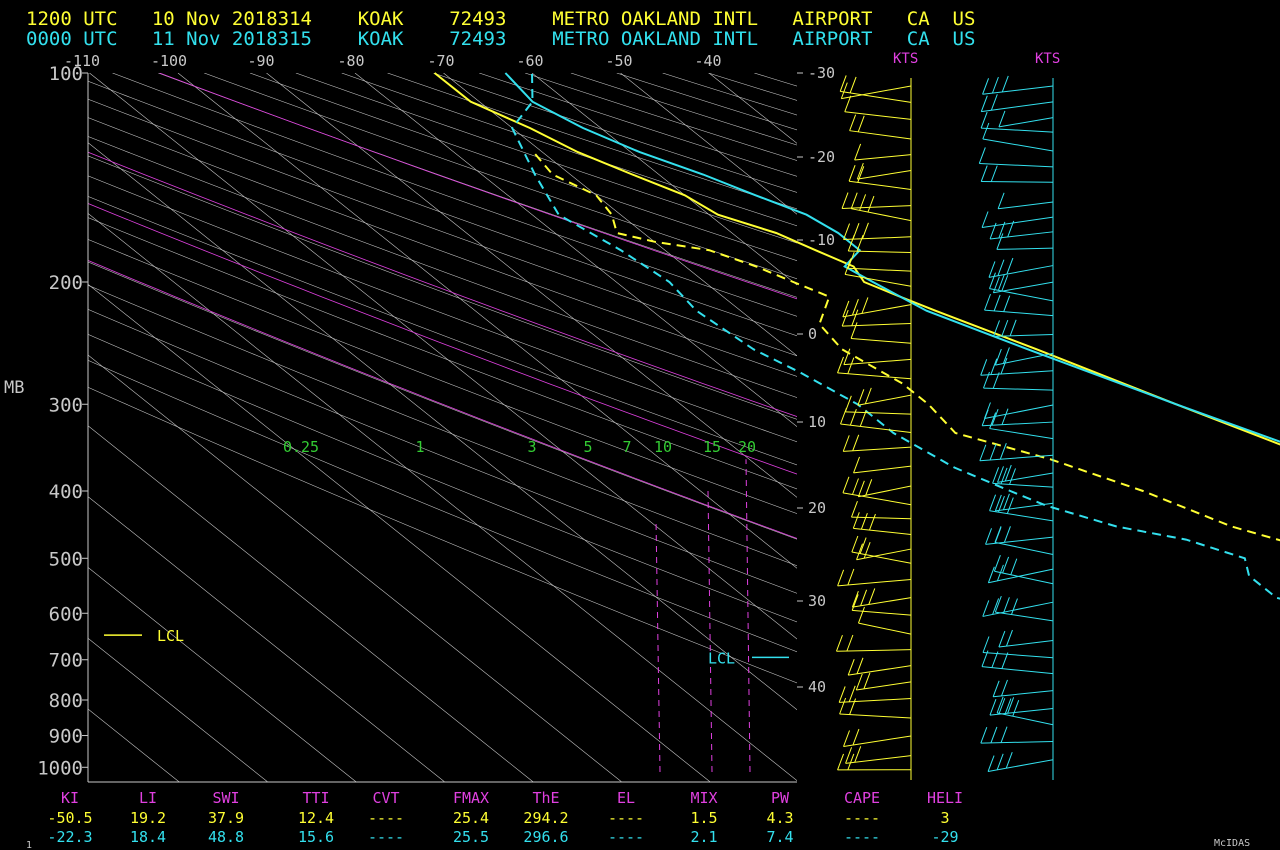 The width and height of the screenshot is (1280, 850). I want to click on mixing-ratio-label: 1, so click(419, 447).